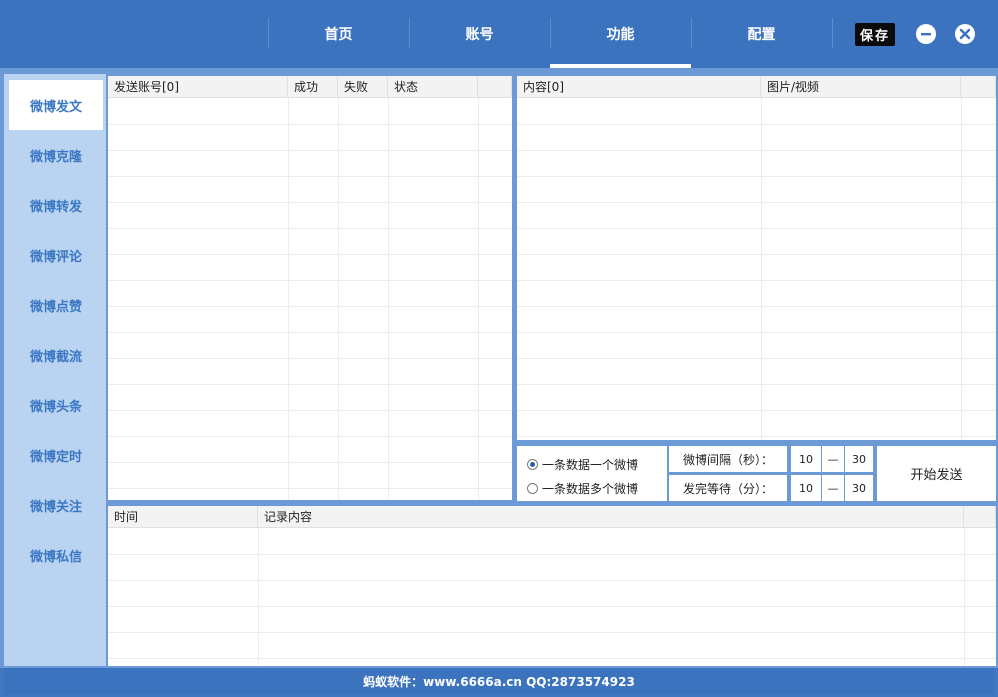 This screenshot has height=697, width=998. What do you see at coordinates (859, 488) in the screenshot?
I see `wait-max-input: 30` at bounding box center [859, 488].